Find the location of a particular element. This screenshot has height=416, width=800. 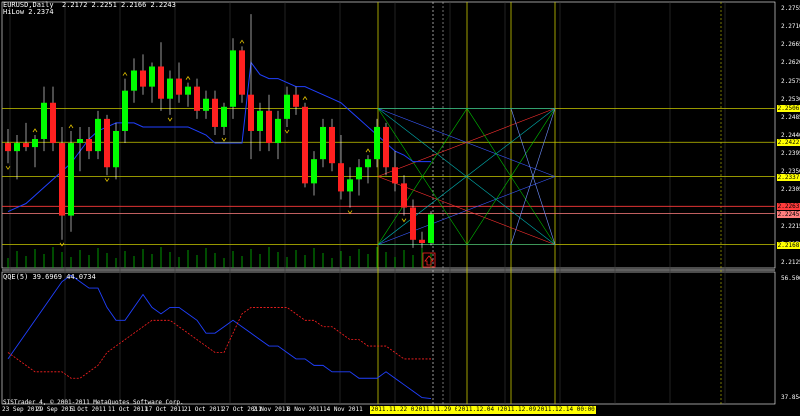

price-tick-label: 2.2575 is located at coordinates (790, 81).